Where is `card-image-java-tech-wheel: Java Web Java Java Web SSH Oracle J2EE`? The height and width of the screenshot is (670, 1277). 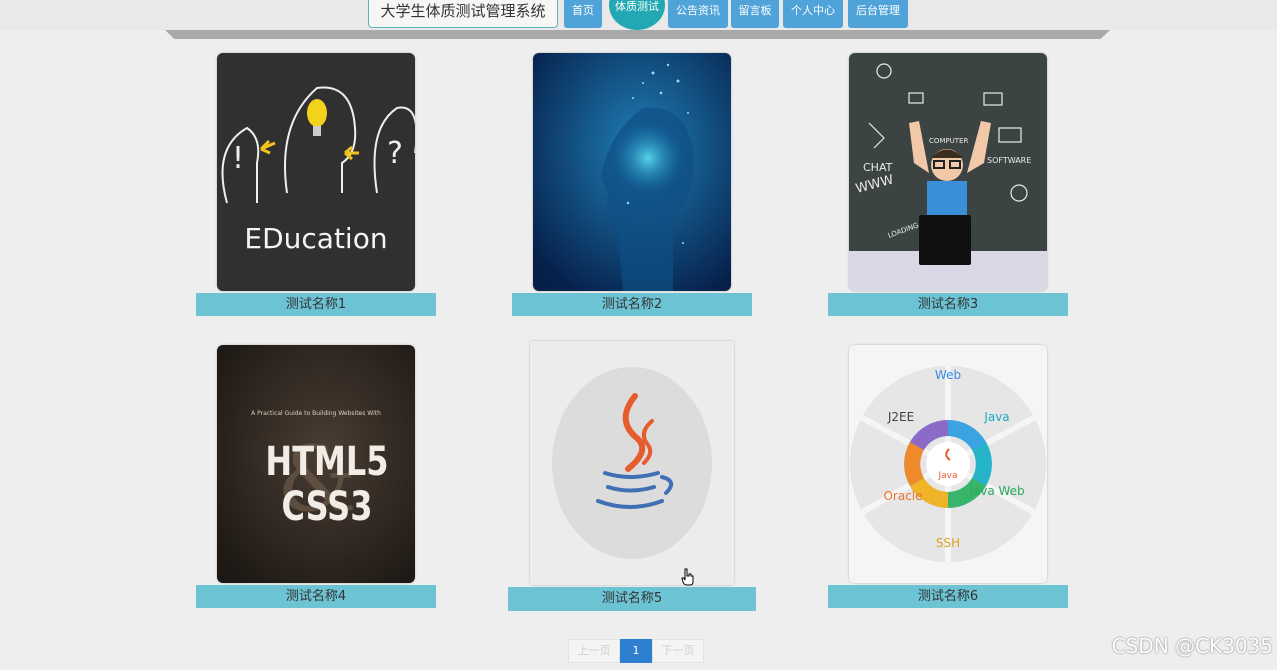 card-image-java-tech-wheel: Java Web Java Java Web SSH Oracle J2EE is located at coordinates (948, 464).